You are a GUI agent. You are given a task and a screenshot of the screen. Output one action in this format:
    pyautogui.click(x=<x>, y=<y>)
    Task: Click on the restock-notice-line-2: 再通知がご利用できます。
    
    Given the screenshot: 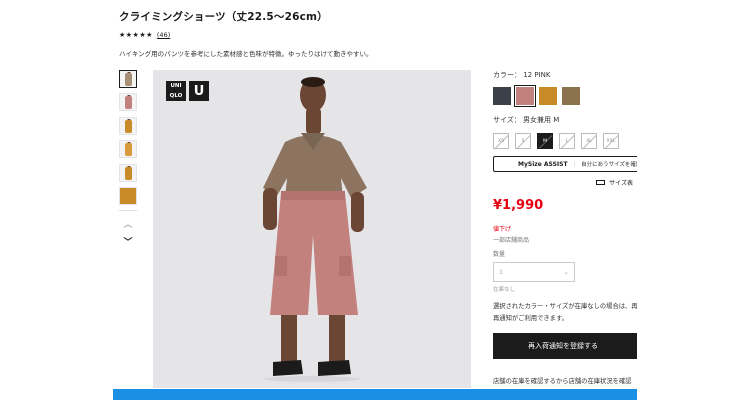 What is the action you would take?
    pyautogui.click(x=530, y=318)
    